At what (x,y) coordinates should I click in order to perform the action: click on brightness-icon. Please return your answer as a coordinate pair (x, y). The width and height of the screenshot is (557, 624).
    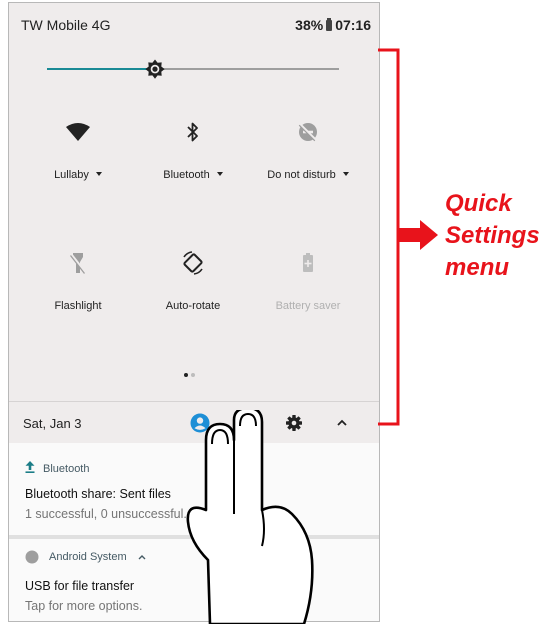
    Looking at the image, I should click on (155, 69).